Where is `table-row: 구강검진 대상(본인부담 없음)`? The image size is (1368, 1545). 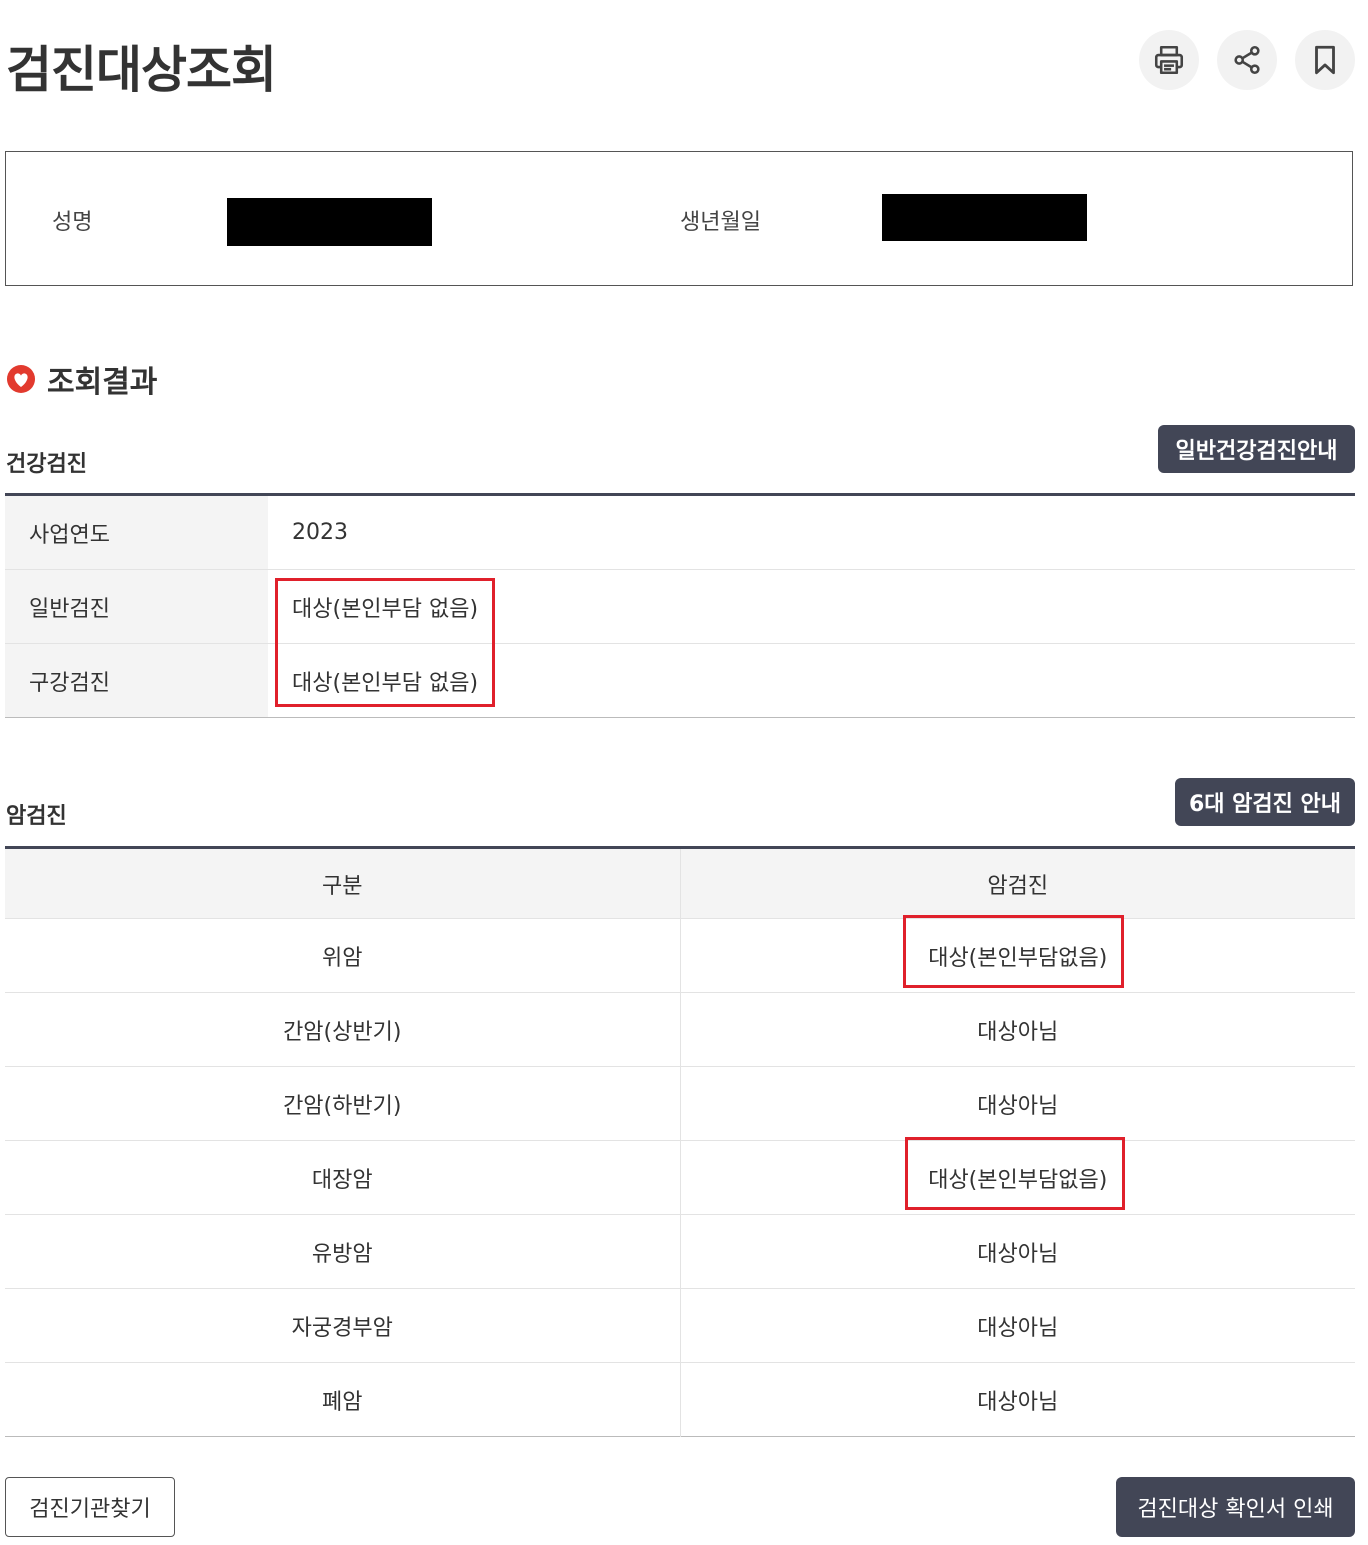
table-row: 구강검진 대상(본인부담 없음) is located at coordinates (680, 680).